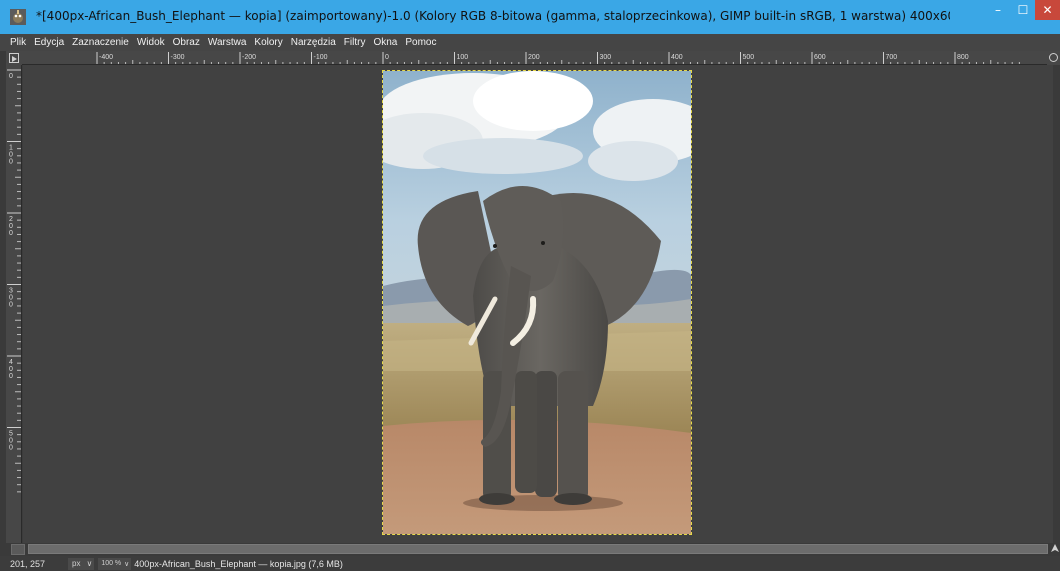  Describe the element at coordinates (18, 42) in the screenshot. I see `menu-plik: Plik` at that location.